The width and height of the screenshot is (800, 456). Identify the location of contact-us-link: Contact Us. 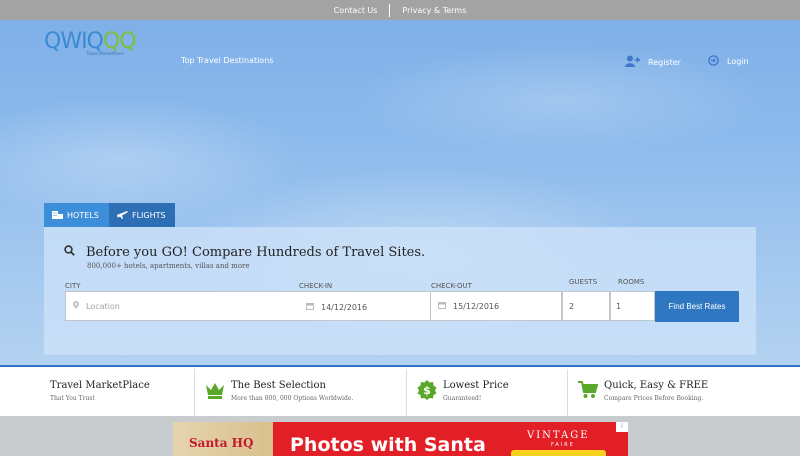
(356, 10).